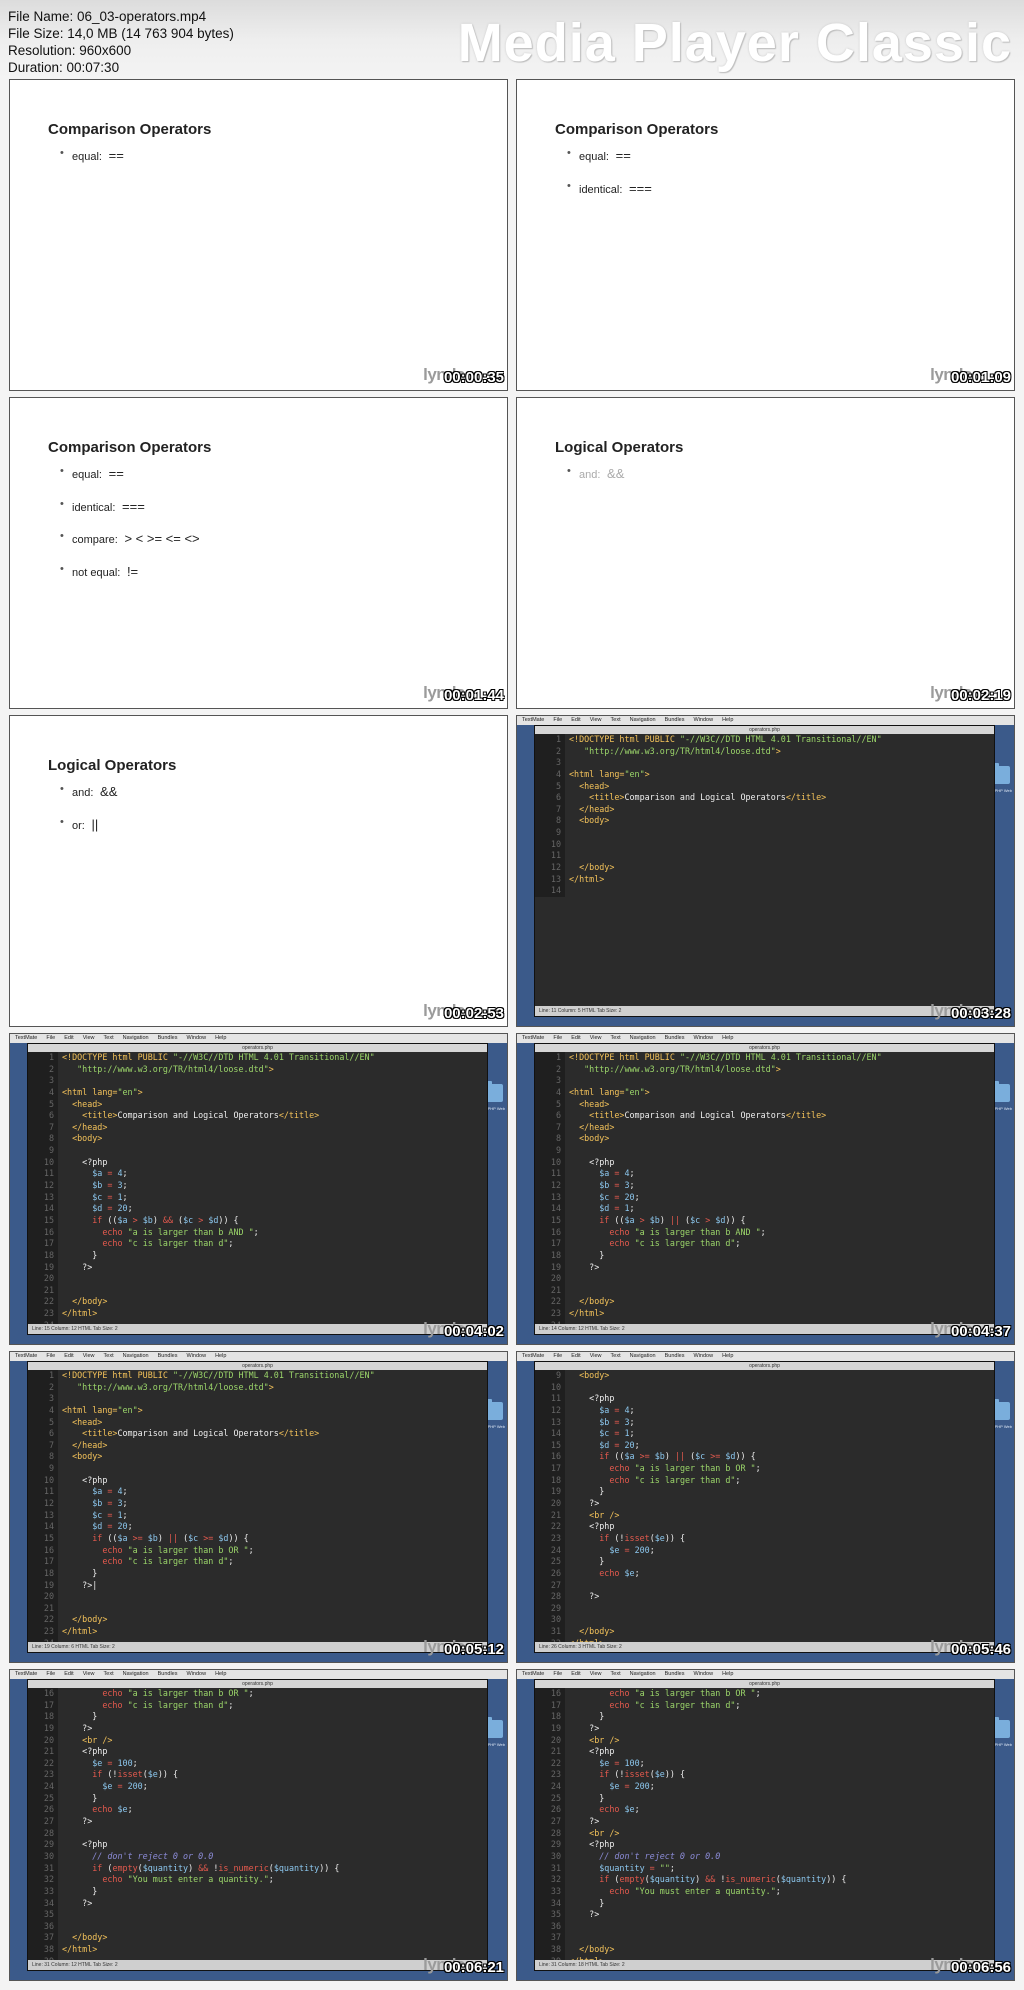  What do you see at coordinates (672, 1068) in the screenshot?
I see `code-token: "http://www.w3.org/TR/html4/loose.dtd"` at bounding box center [672, 1068].